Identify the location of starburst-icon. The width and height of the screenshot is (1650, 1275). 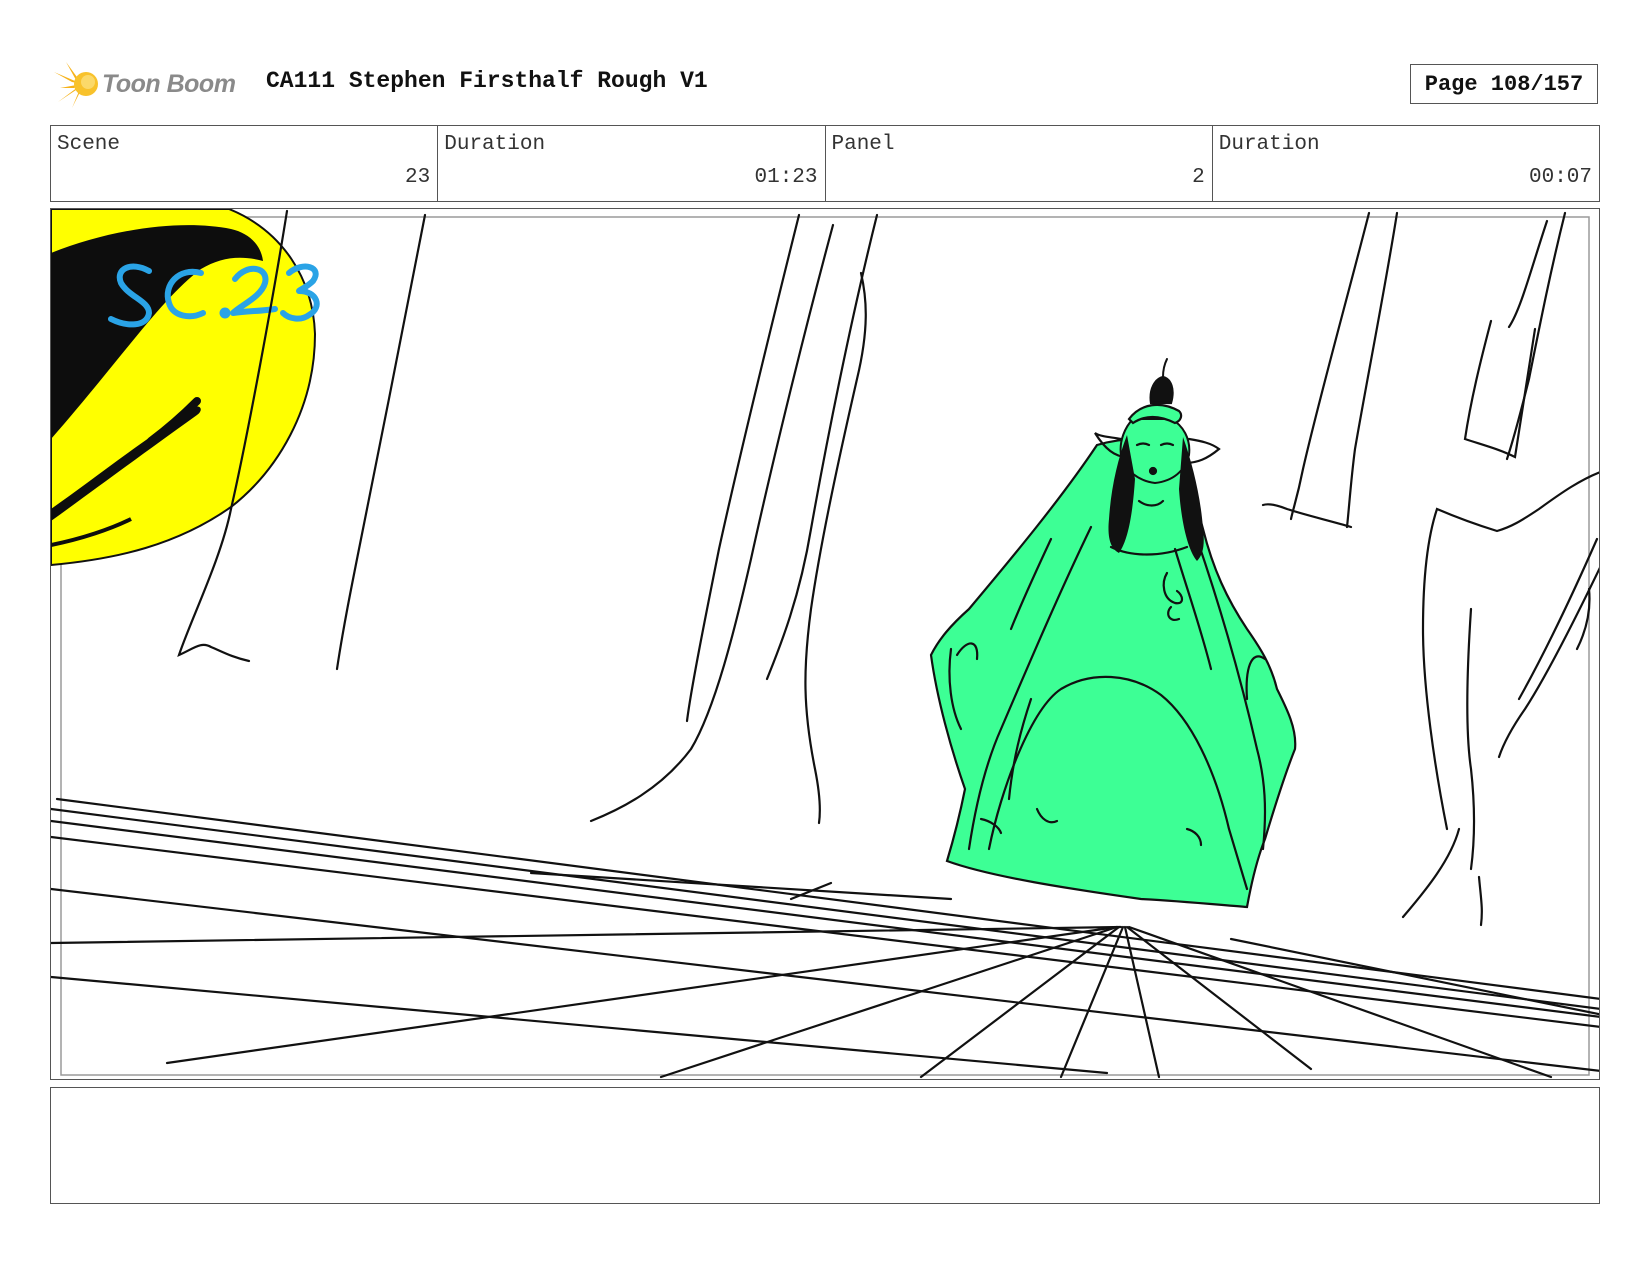
(76, 85).